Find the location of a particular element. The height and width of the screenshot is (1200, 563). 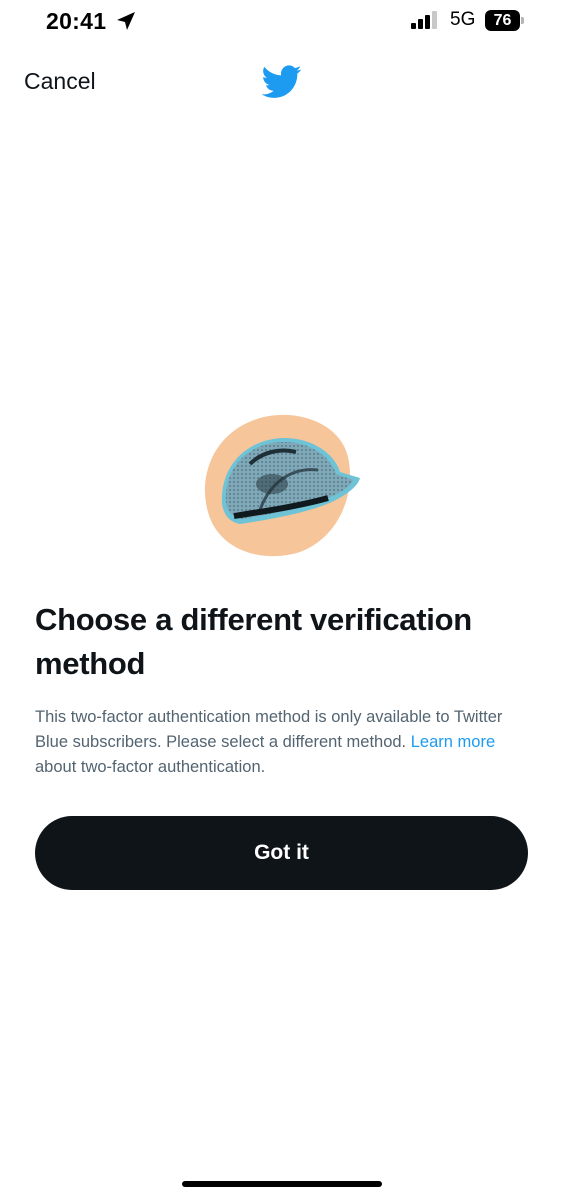

status-time: 20:41 is located at coordinates (76, 21).